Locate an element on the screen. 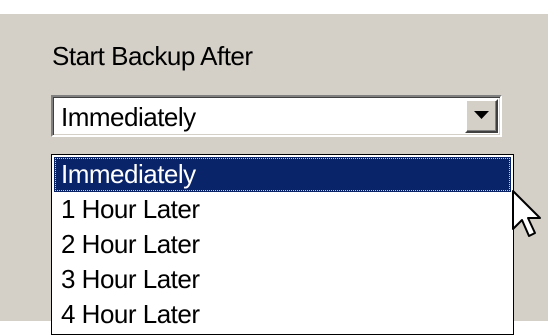 This screenshot has height=335, width=548. chevron-down-icon is located at coordinates (481, 115).